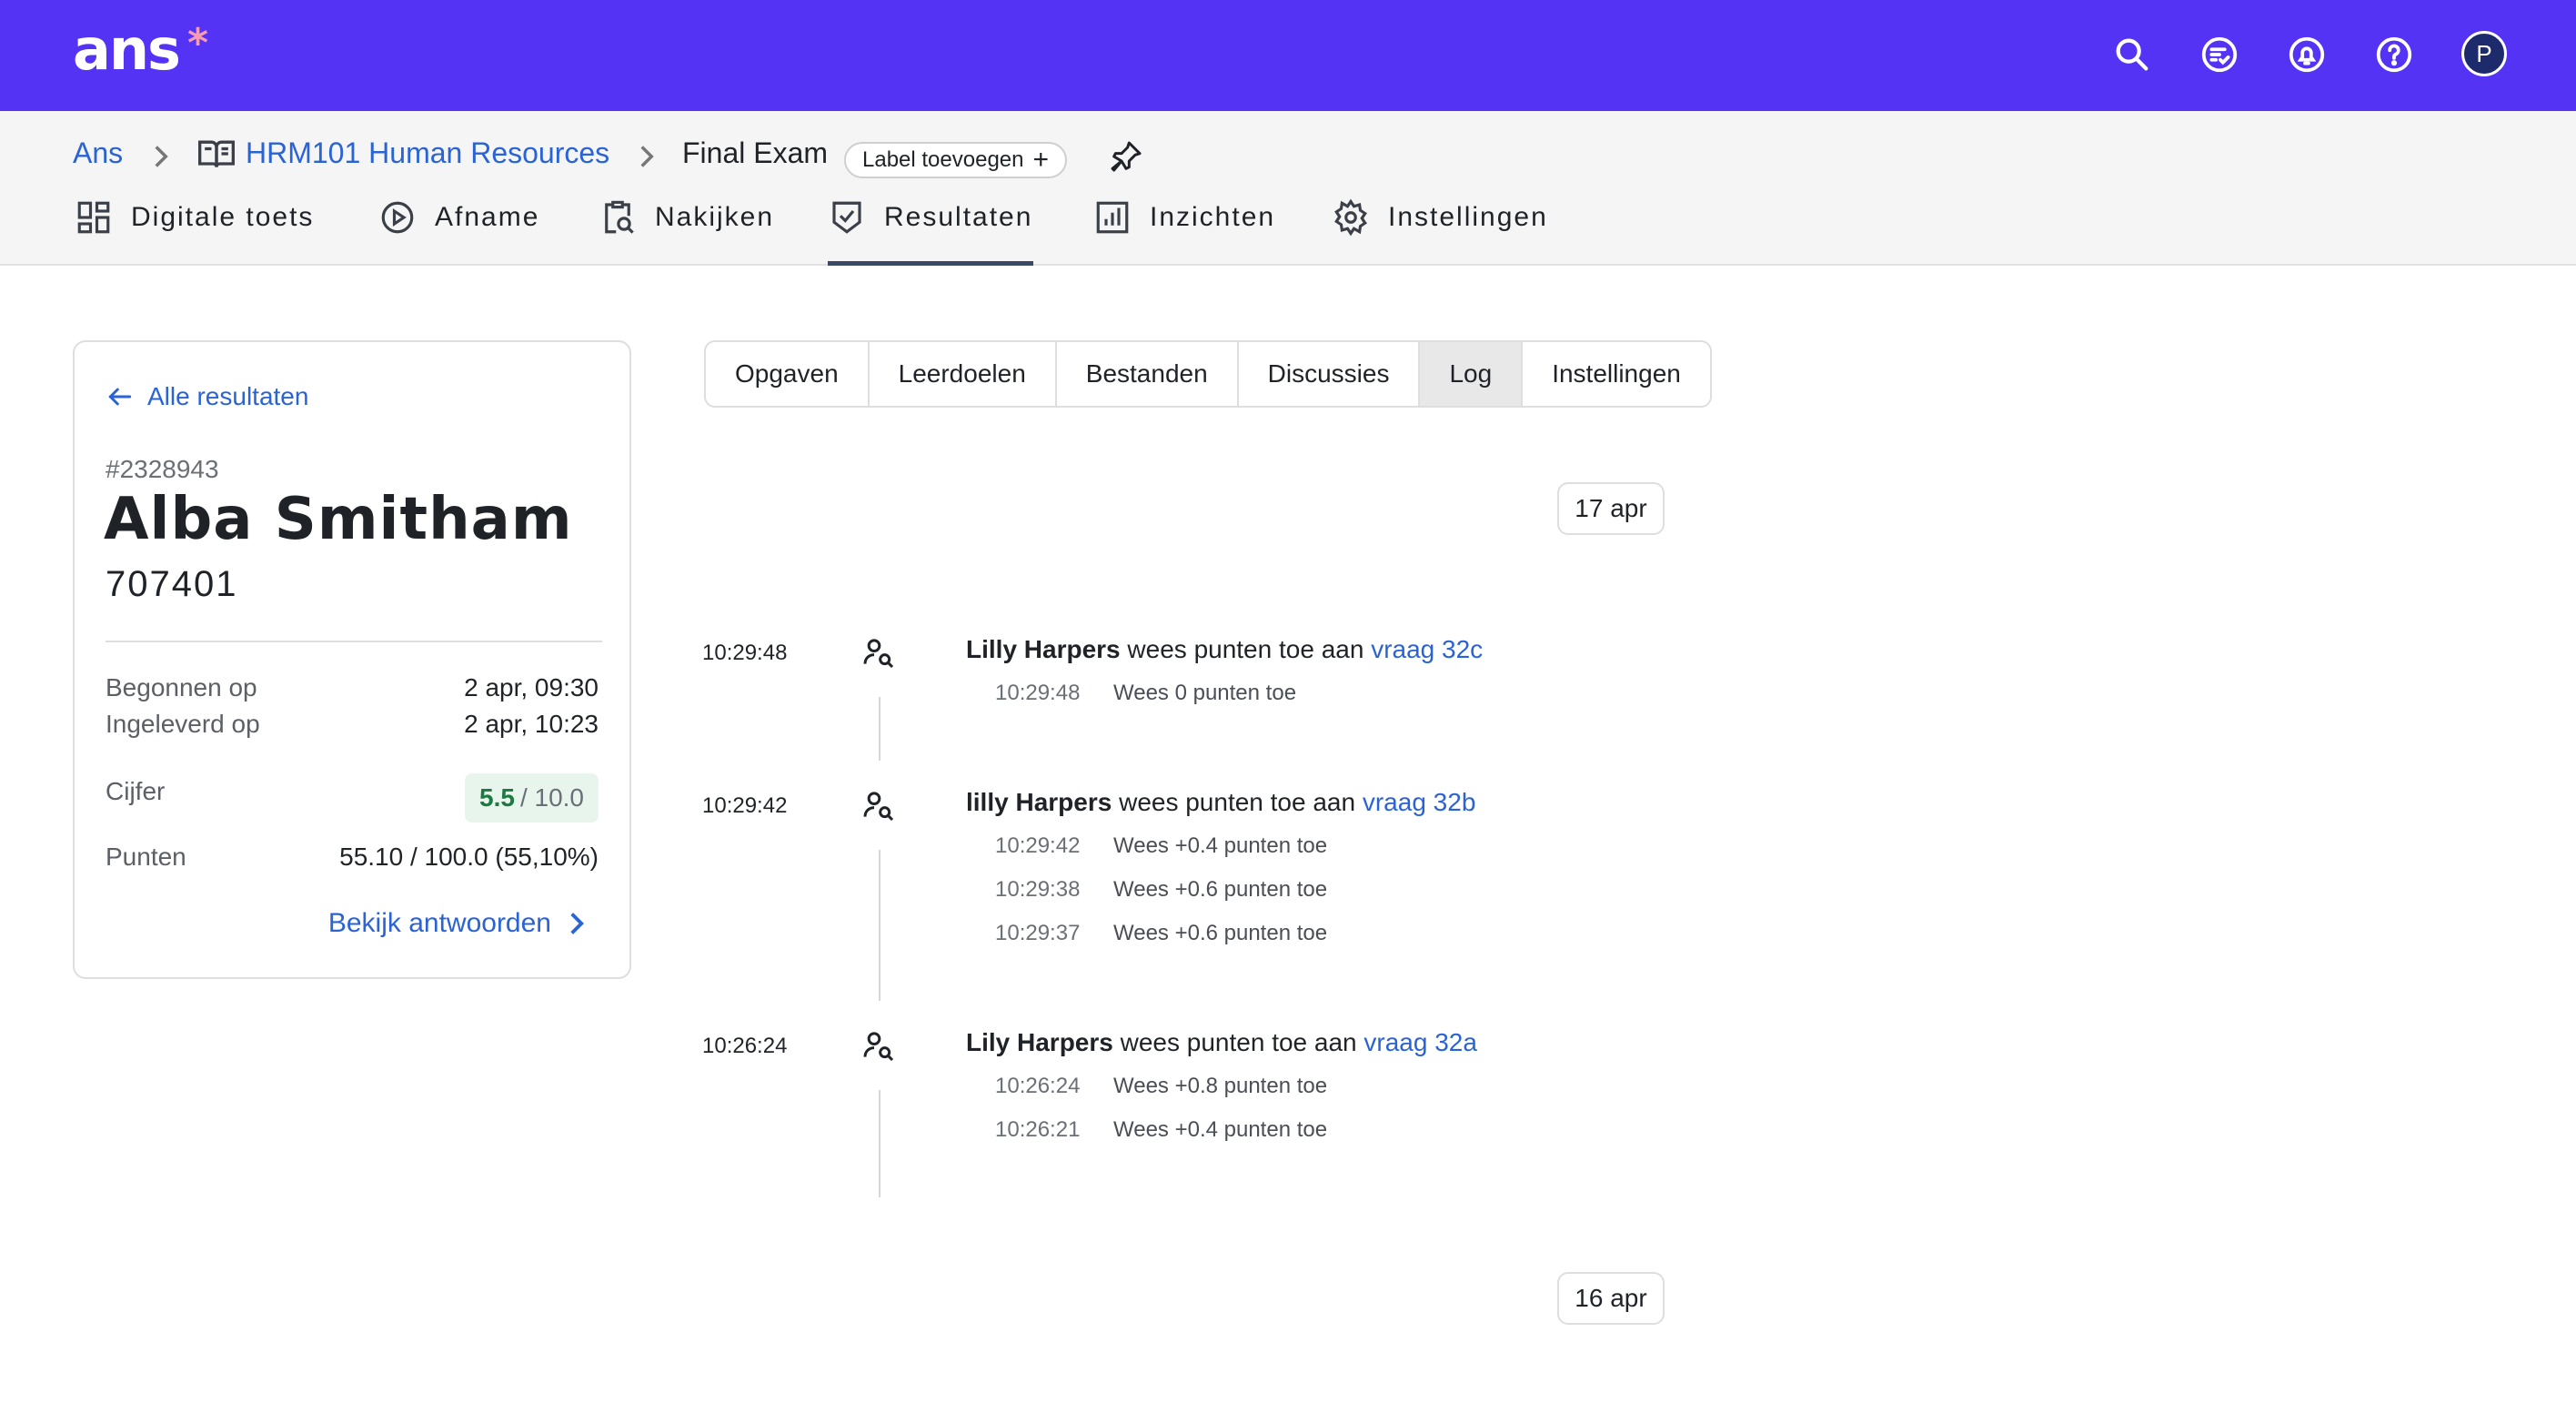 The width and height of the screenshot is (2576, 1403). I want to click on log-detail-time: 10:29:37, so click(1038, 933).